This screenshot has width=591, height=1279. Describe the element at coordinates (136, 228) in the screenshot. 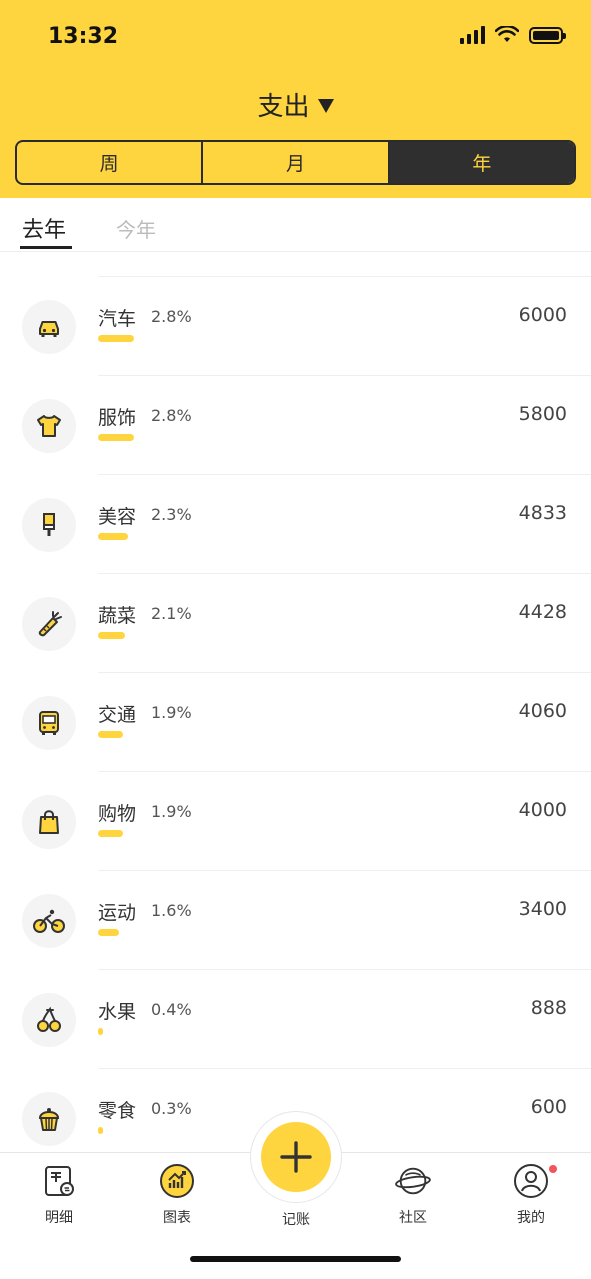

I see `tab-this-year: 今年` at that location.